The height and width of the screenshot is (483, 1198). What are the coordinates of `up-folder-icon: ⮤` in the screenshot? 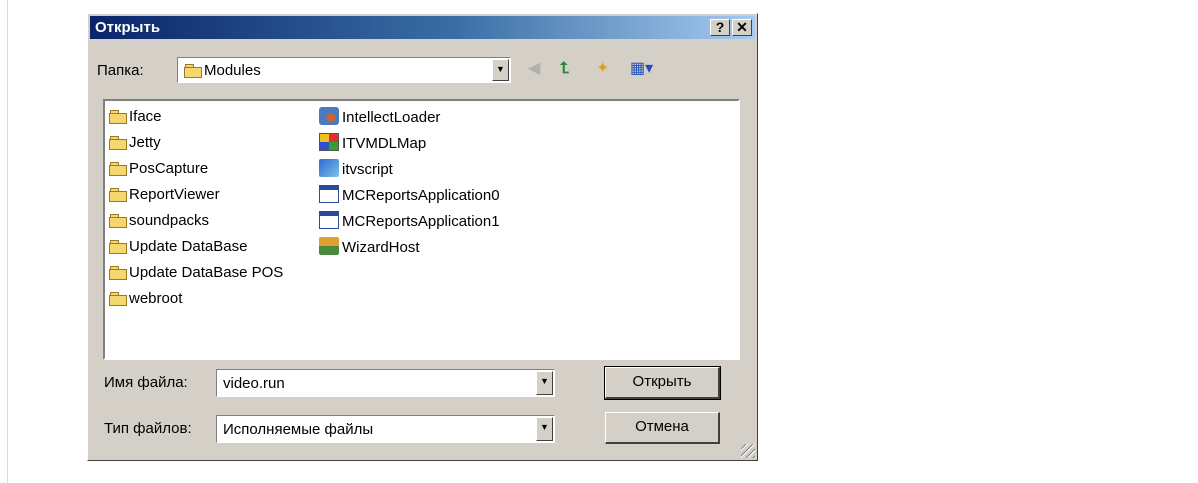 It's located at (564, 69).